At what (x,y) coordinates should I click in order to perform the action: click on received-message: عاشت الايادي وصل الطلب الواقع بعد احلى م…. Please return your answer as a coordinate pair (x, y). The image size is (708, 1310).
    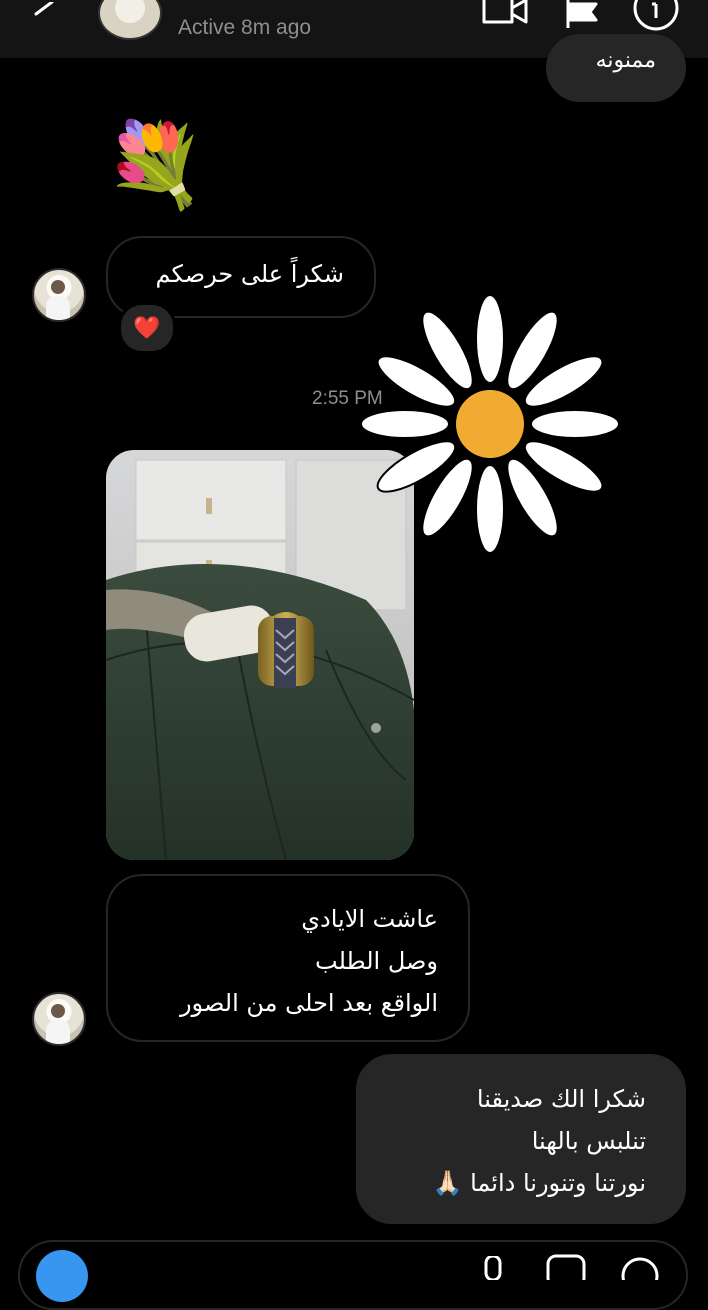
    Looking at the image, I should click on (288, 958).